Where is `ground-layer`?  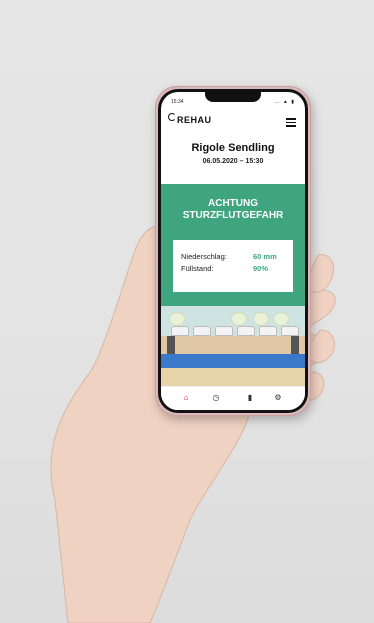
ground-layer is located at coordinates (233, 345).